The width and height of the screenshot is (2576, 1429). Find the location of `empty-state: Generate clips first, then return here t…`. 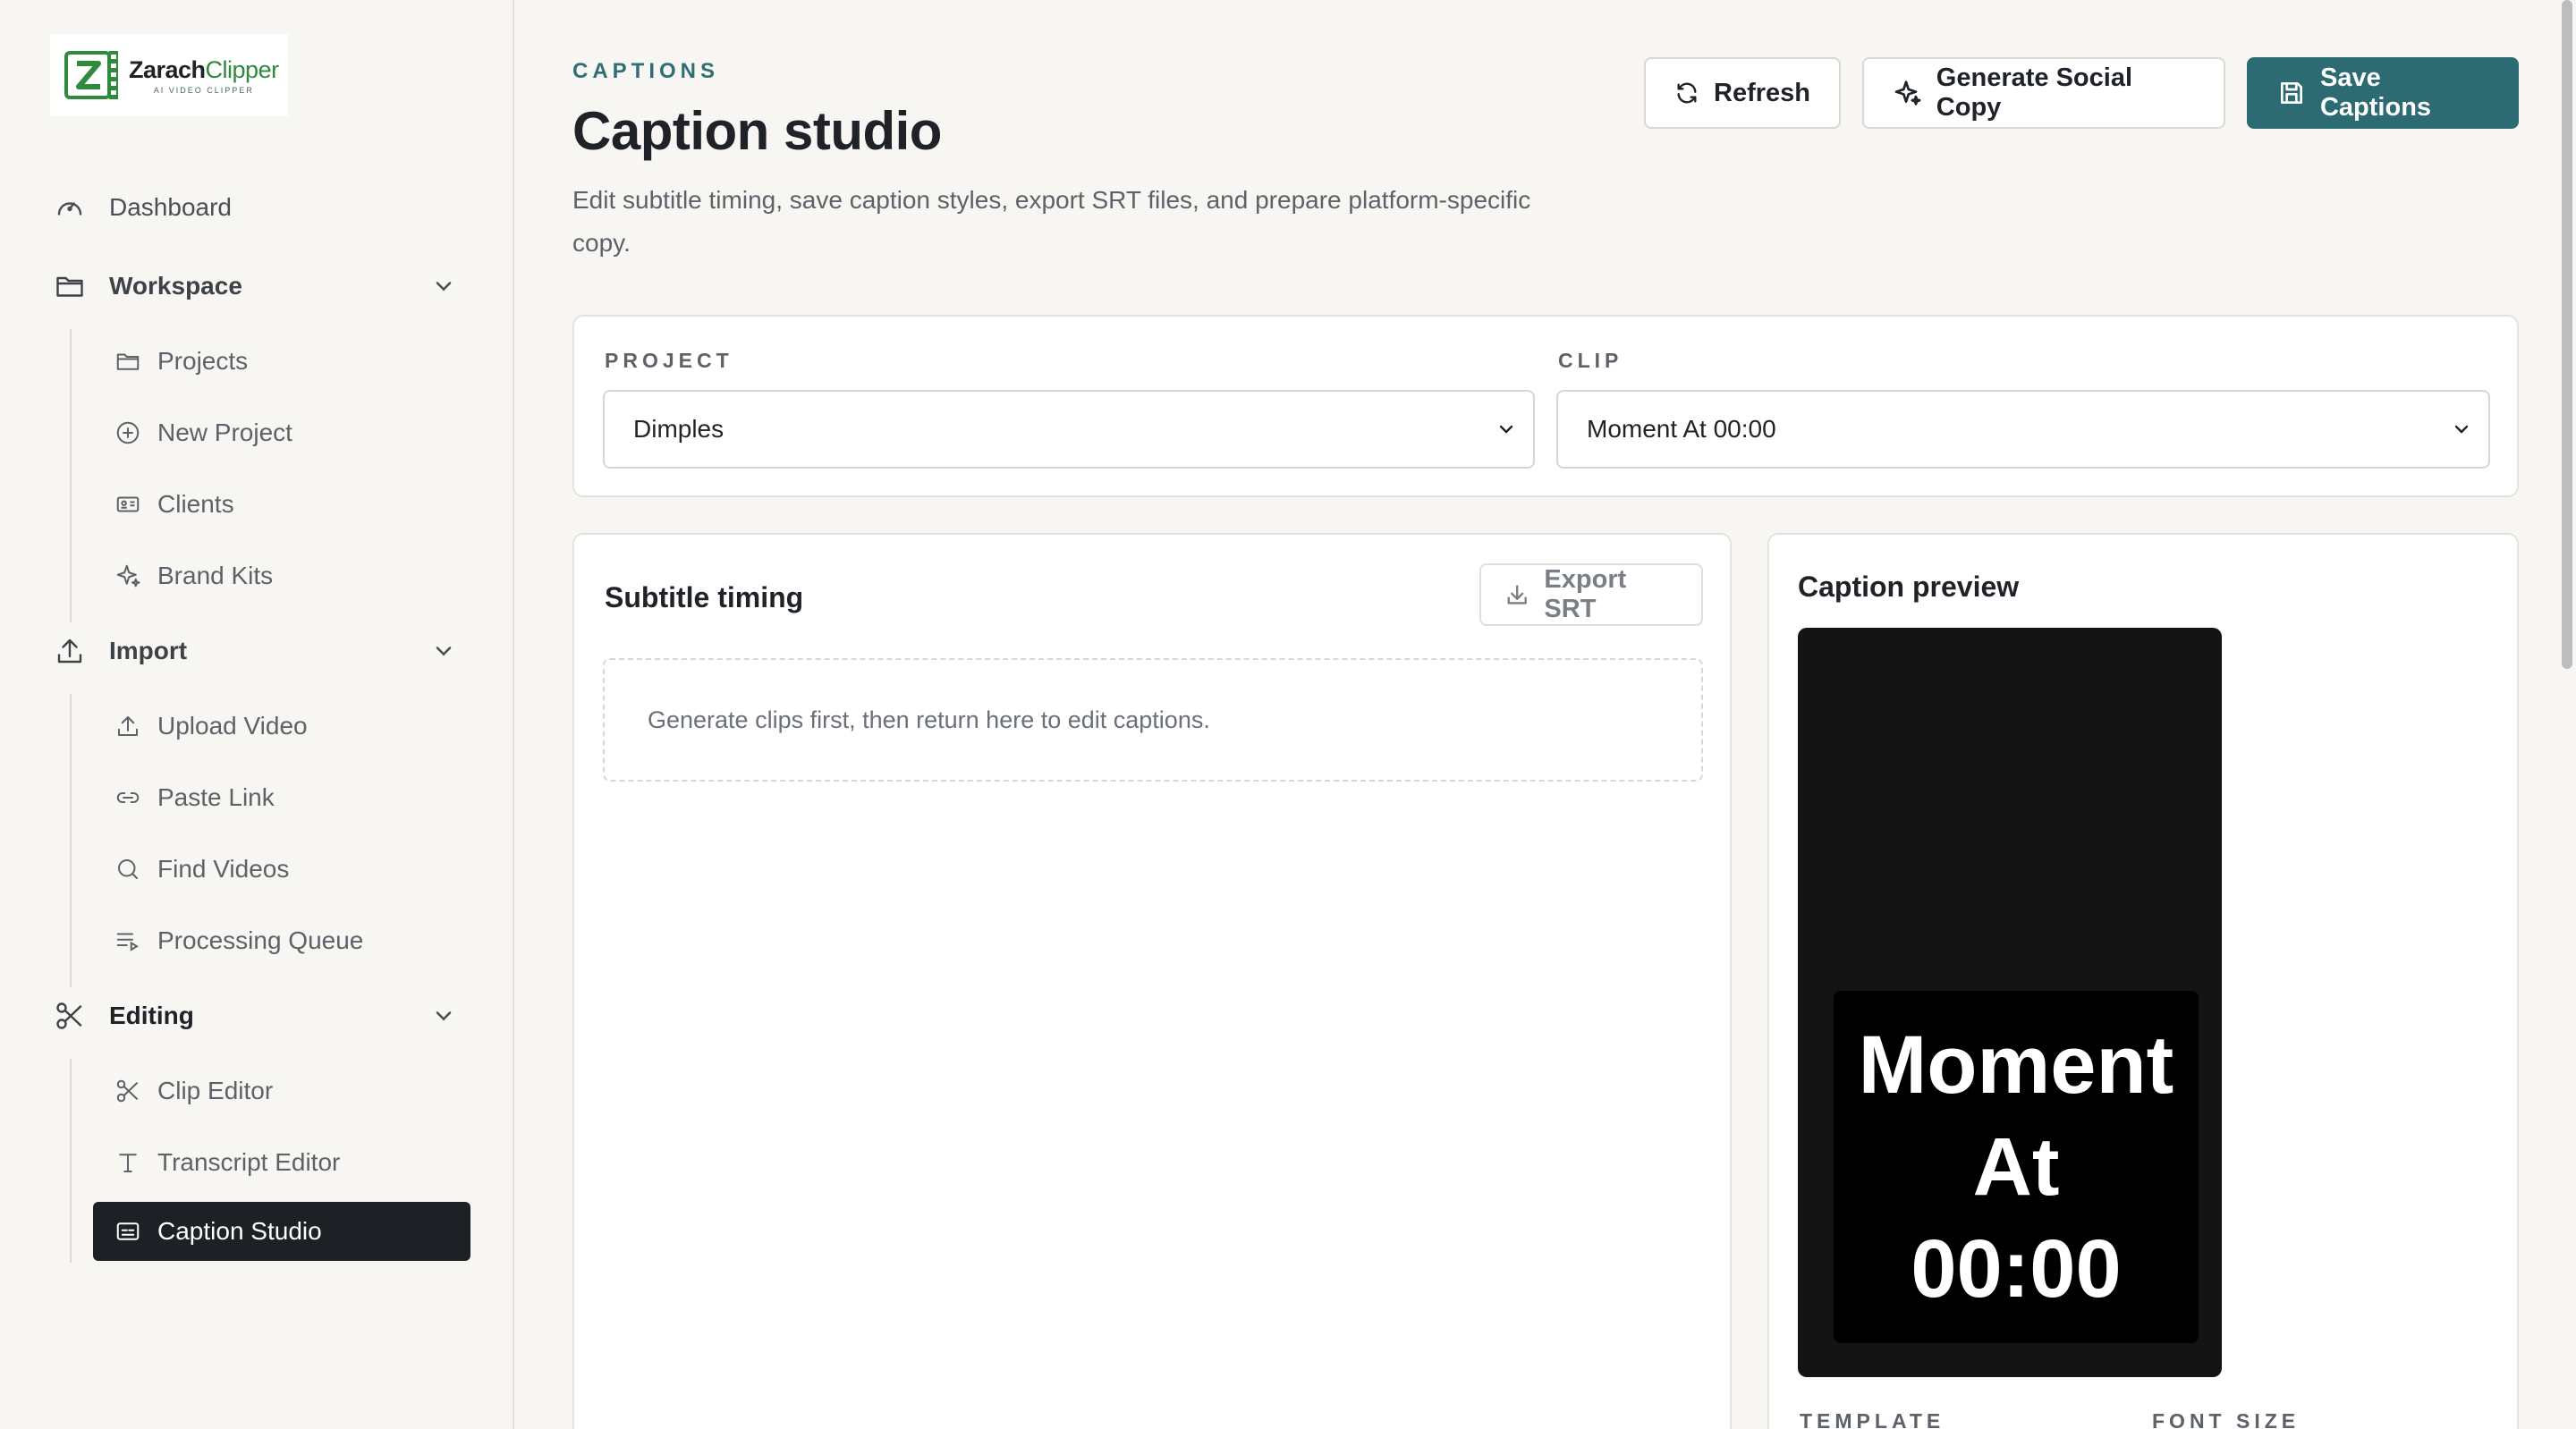

empty-state: Generate clips first, then return here t… is located at coordinates (1153, 720).